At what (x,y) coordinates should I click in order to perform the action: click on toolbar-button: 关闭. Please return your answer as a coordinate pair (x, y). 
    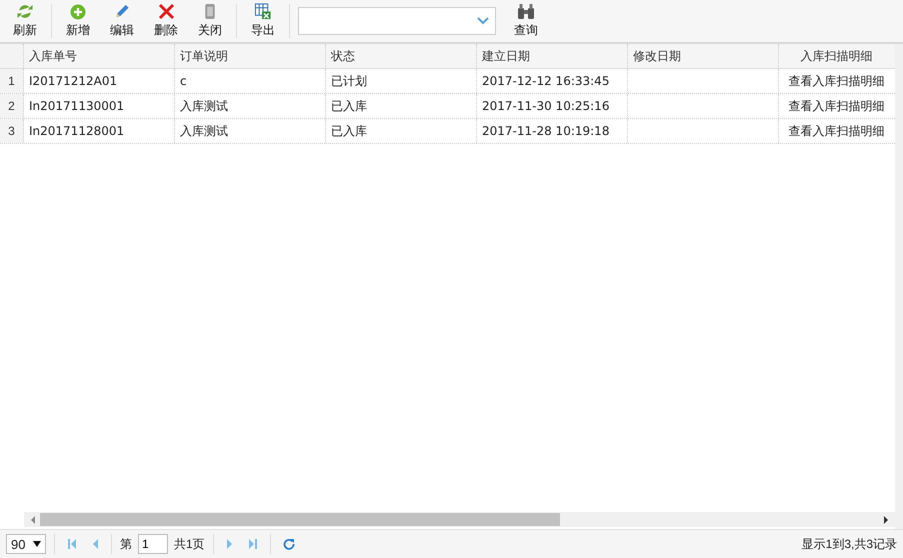
    Looking at the image, I should click on (210, 21).